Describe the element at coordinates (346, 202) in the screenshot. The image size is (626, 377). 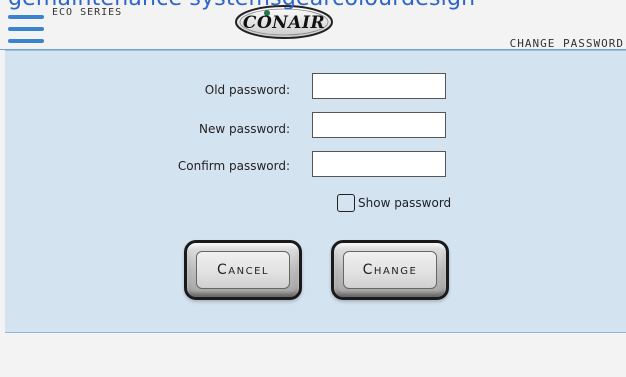
I see `show-password-checkbox` at that location.